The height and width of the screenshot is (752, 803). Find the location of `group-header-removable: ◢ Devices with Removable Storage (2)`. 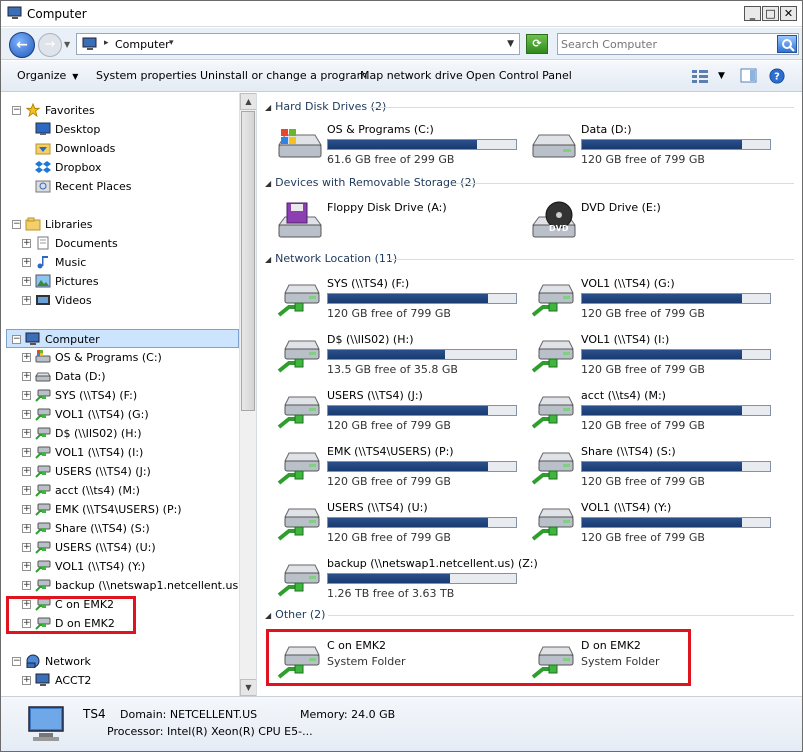

group-header-removable: ◢ Devices with Removable Storage (2) is located at coordinates (370, 183).